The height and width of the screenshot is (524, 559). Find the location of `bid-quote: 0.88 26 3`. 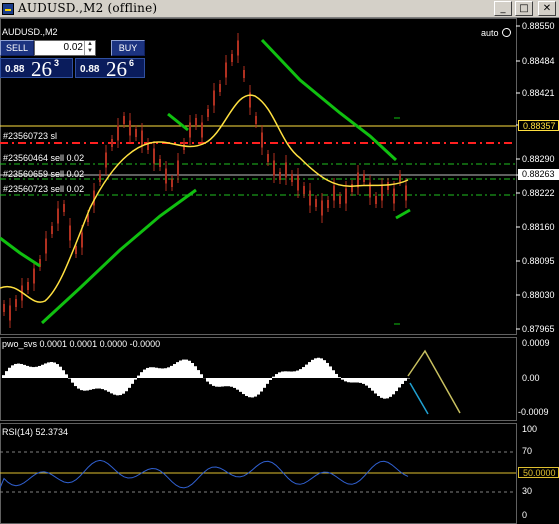

bid-quote: 0.88 26 3 is located at coordinates (36, 69).